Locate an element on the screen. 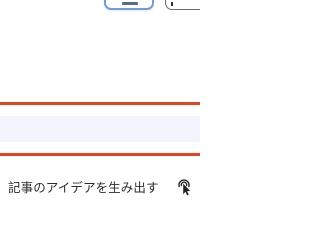 The height and width of the screenshot is (240, 320). highlighted-input-area is located at coordinates (100, 129).